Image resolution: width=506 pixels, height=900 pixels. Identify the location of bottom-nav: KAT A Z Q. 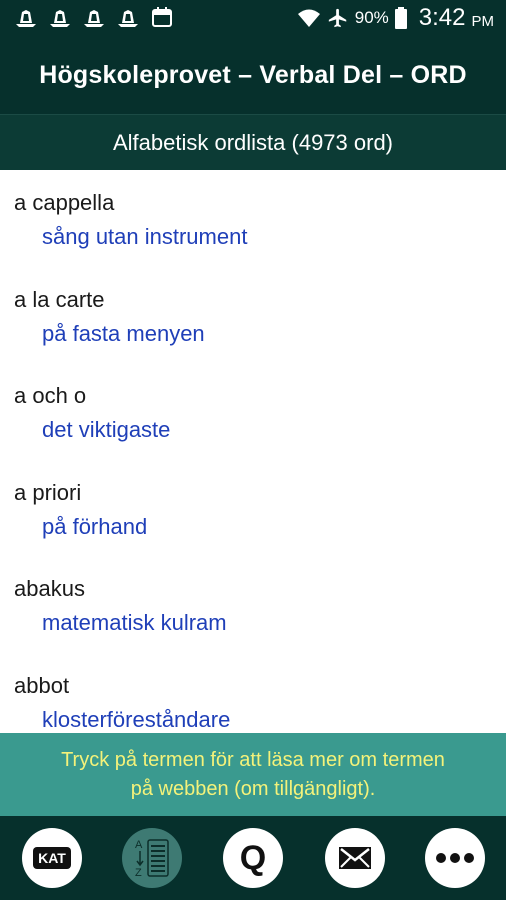
(253, 858).